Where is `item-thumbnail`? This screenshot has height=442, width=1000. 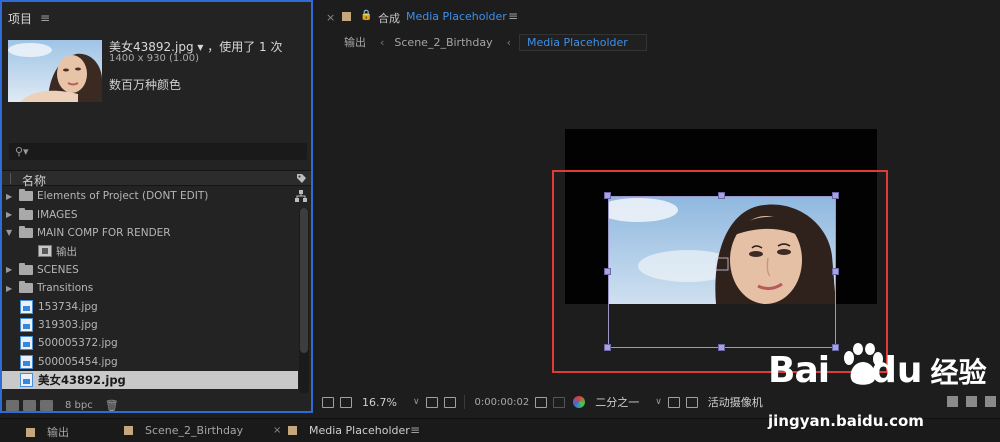 item-thumbnail is located at coordinates (55, 71).